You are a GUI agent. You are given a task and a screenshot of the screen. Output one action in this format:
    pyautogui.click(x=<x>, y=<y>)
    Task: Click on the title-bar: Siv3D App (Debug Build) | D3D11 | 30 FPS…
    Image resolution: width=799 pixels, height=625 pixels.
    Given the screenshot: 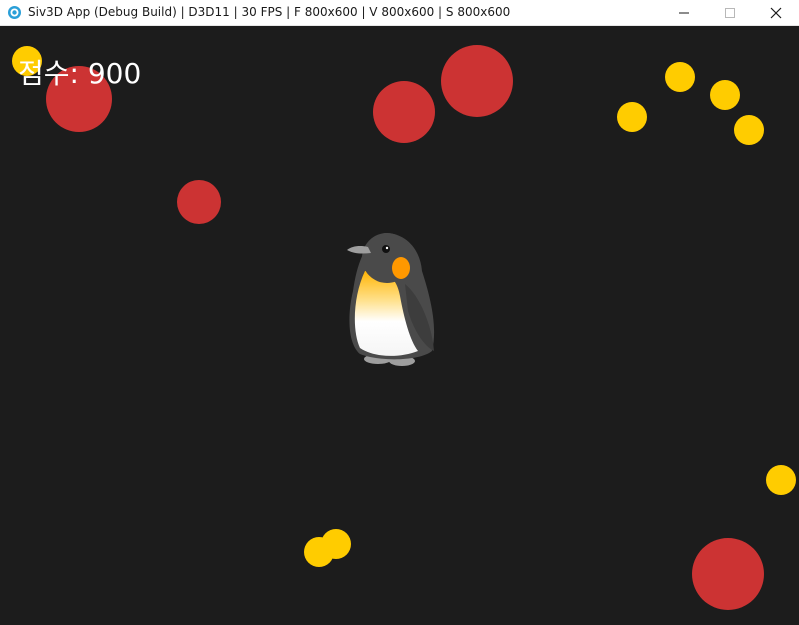 What is the action you would take?
    pyautogui.click(x=399, y=13)
    